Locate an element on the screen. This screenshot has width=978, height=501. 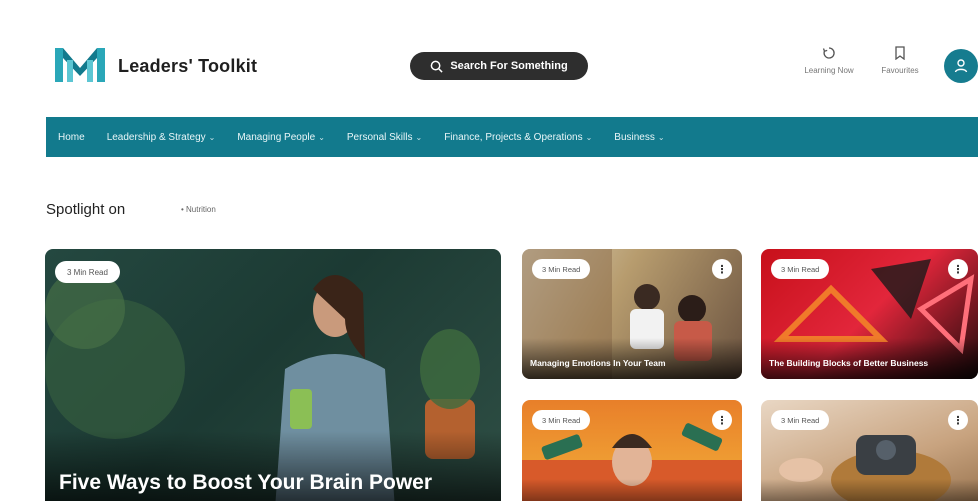
nav-item-managing-people: Managing People ⌄ is located at coordinates (281, 137).